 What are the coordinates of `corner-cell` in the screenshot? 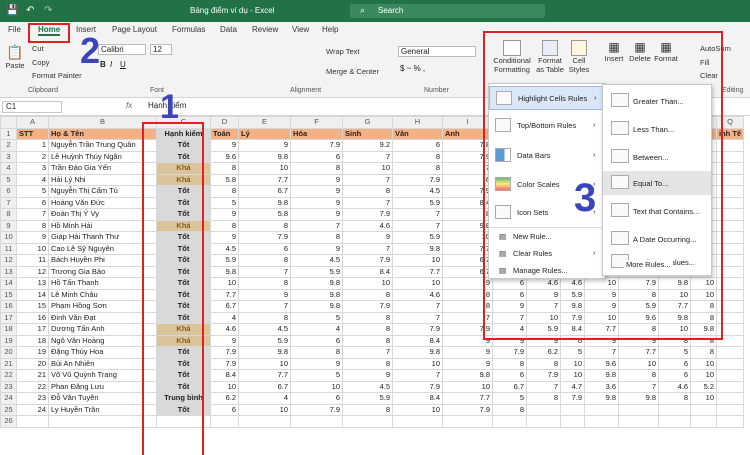 It's located at (8, 122).